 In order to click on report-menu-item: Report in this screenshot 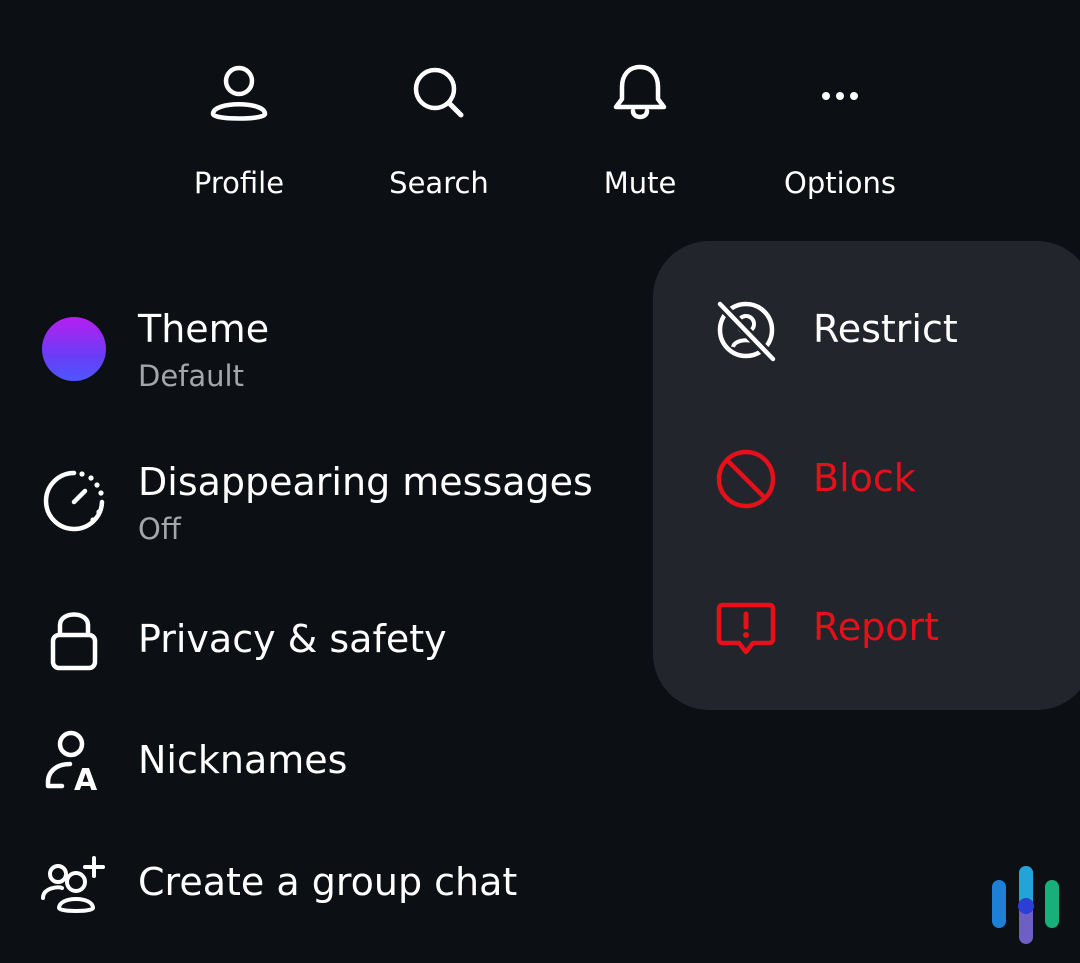, I will do `click(866, 626)`.